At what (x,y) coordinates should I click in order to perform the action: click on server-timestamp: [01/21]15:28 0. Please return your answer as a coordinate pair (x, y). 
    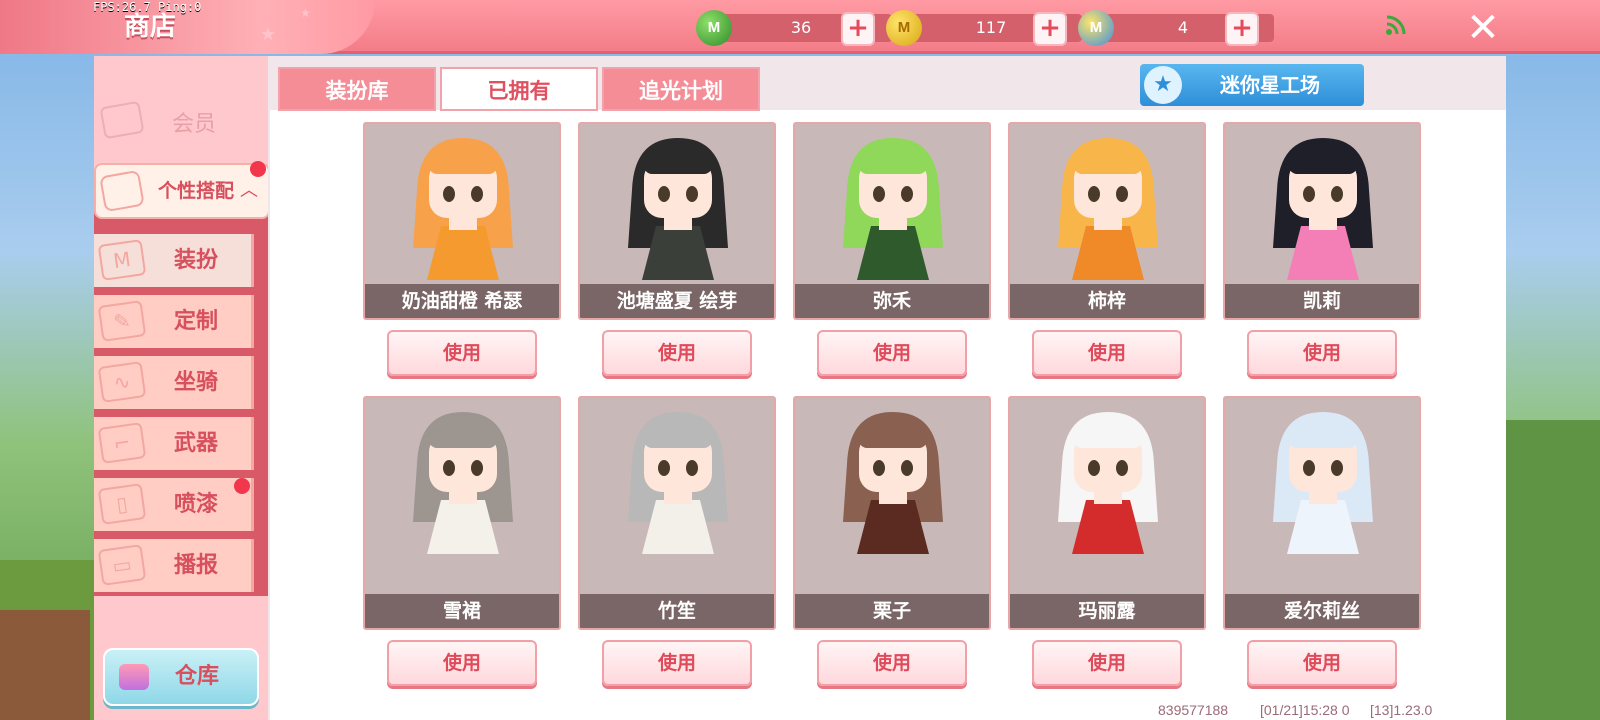
    Looking at the image, I should click on (1305, 710).